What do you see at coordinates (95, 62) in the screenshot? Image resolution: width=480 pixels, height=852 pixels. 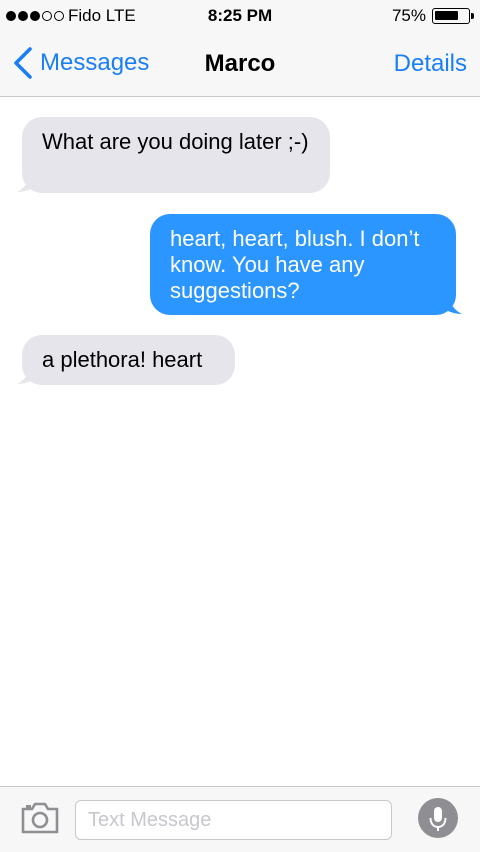 I see `back-button-label: Messages` at bounding box center [95, 62].